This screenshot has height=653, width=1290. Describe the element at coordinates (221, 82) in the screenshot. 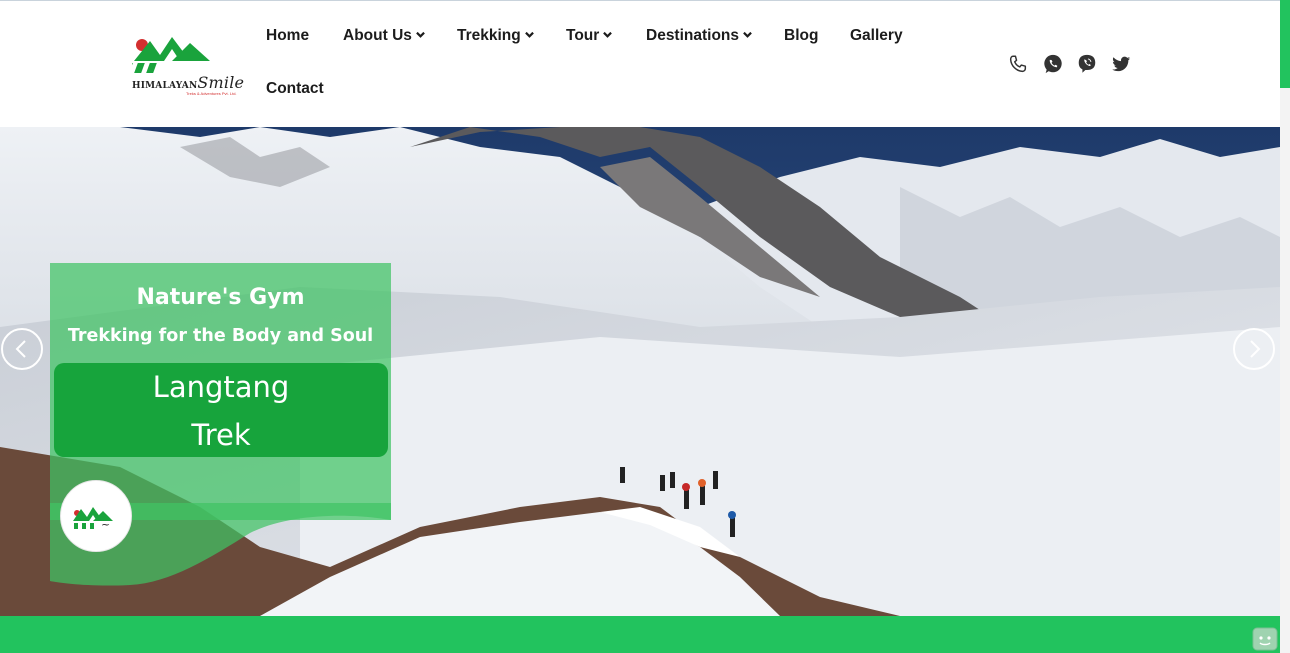

I see `logo-brand-script: Smile` at that location.